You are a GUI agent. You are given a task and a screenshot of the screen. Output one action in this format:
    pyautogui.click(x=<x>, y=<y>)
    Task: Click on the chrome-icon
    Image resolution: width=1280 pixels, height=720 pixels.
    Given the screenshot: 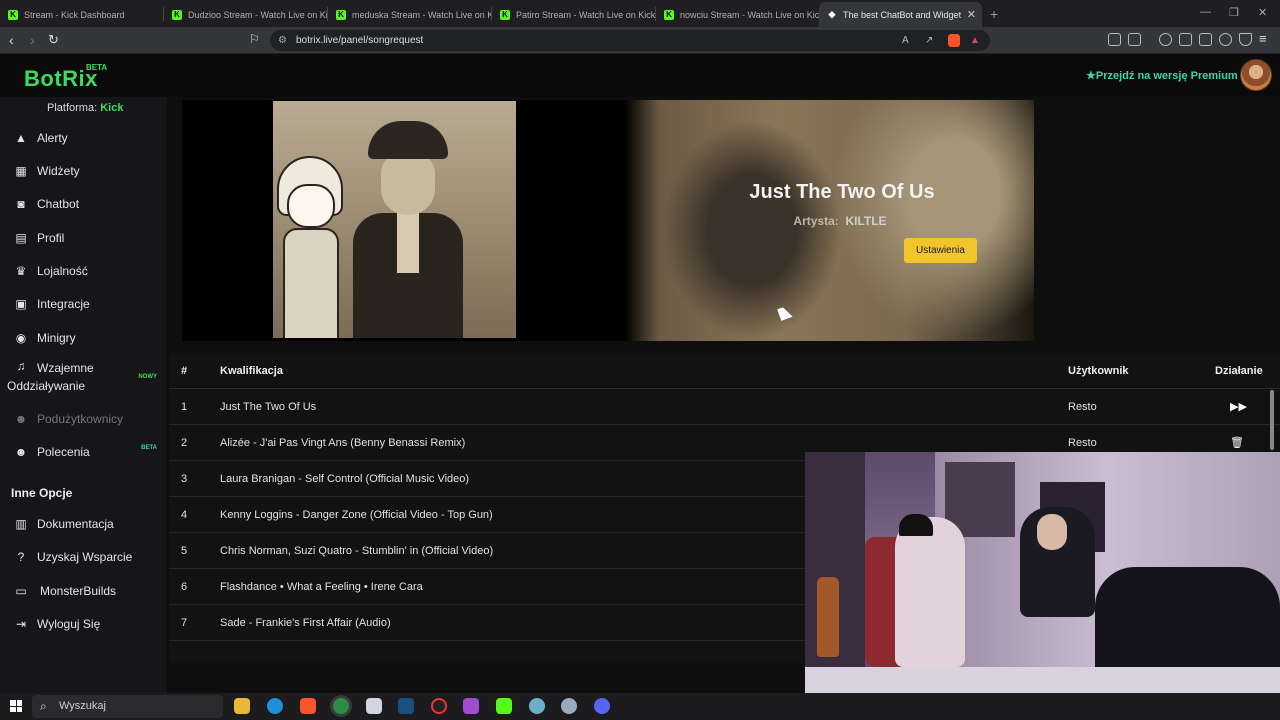 What is the action you would take?
    pyautogui.click(x=341, y=706)
    